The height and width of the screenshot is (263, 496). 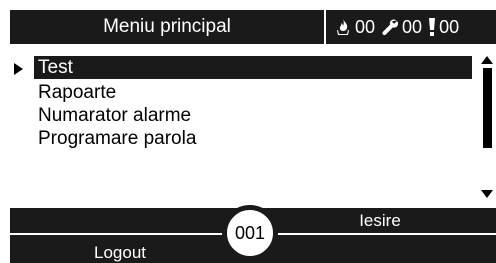 I want to click on user-code-badge: 001, so click(x=250, y=233).